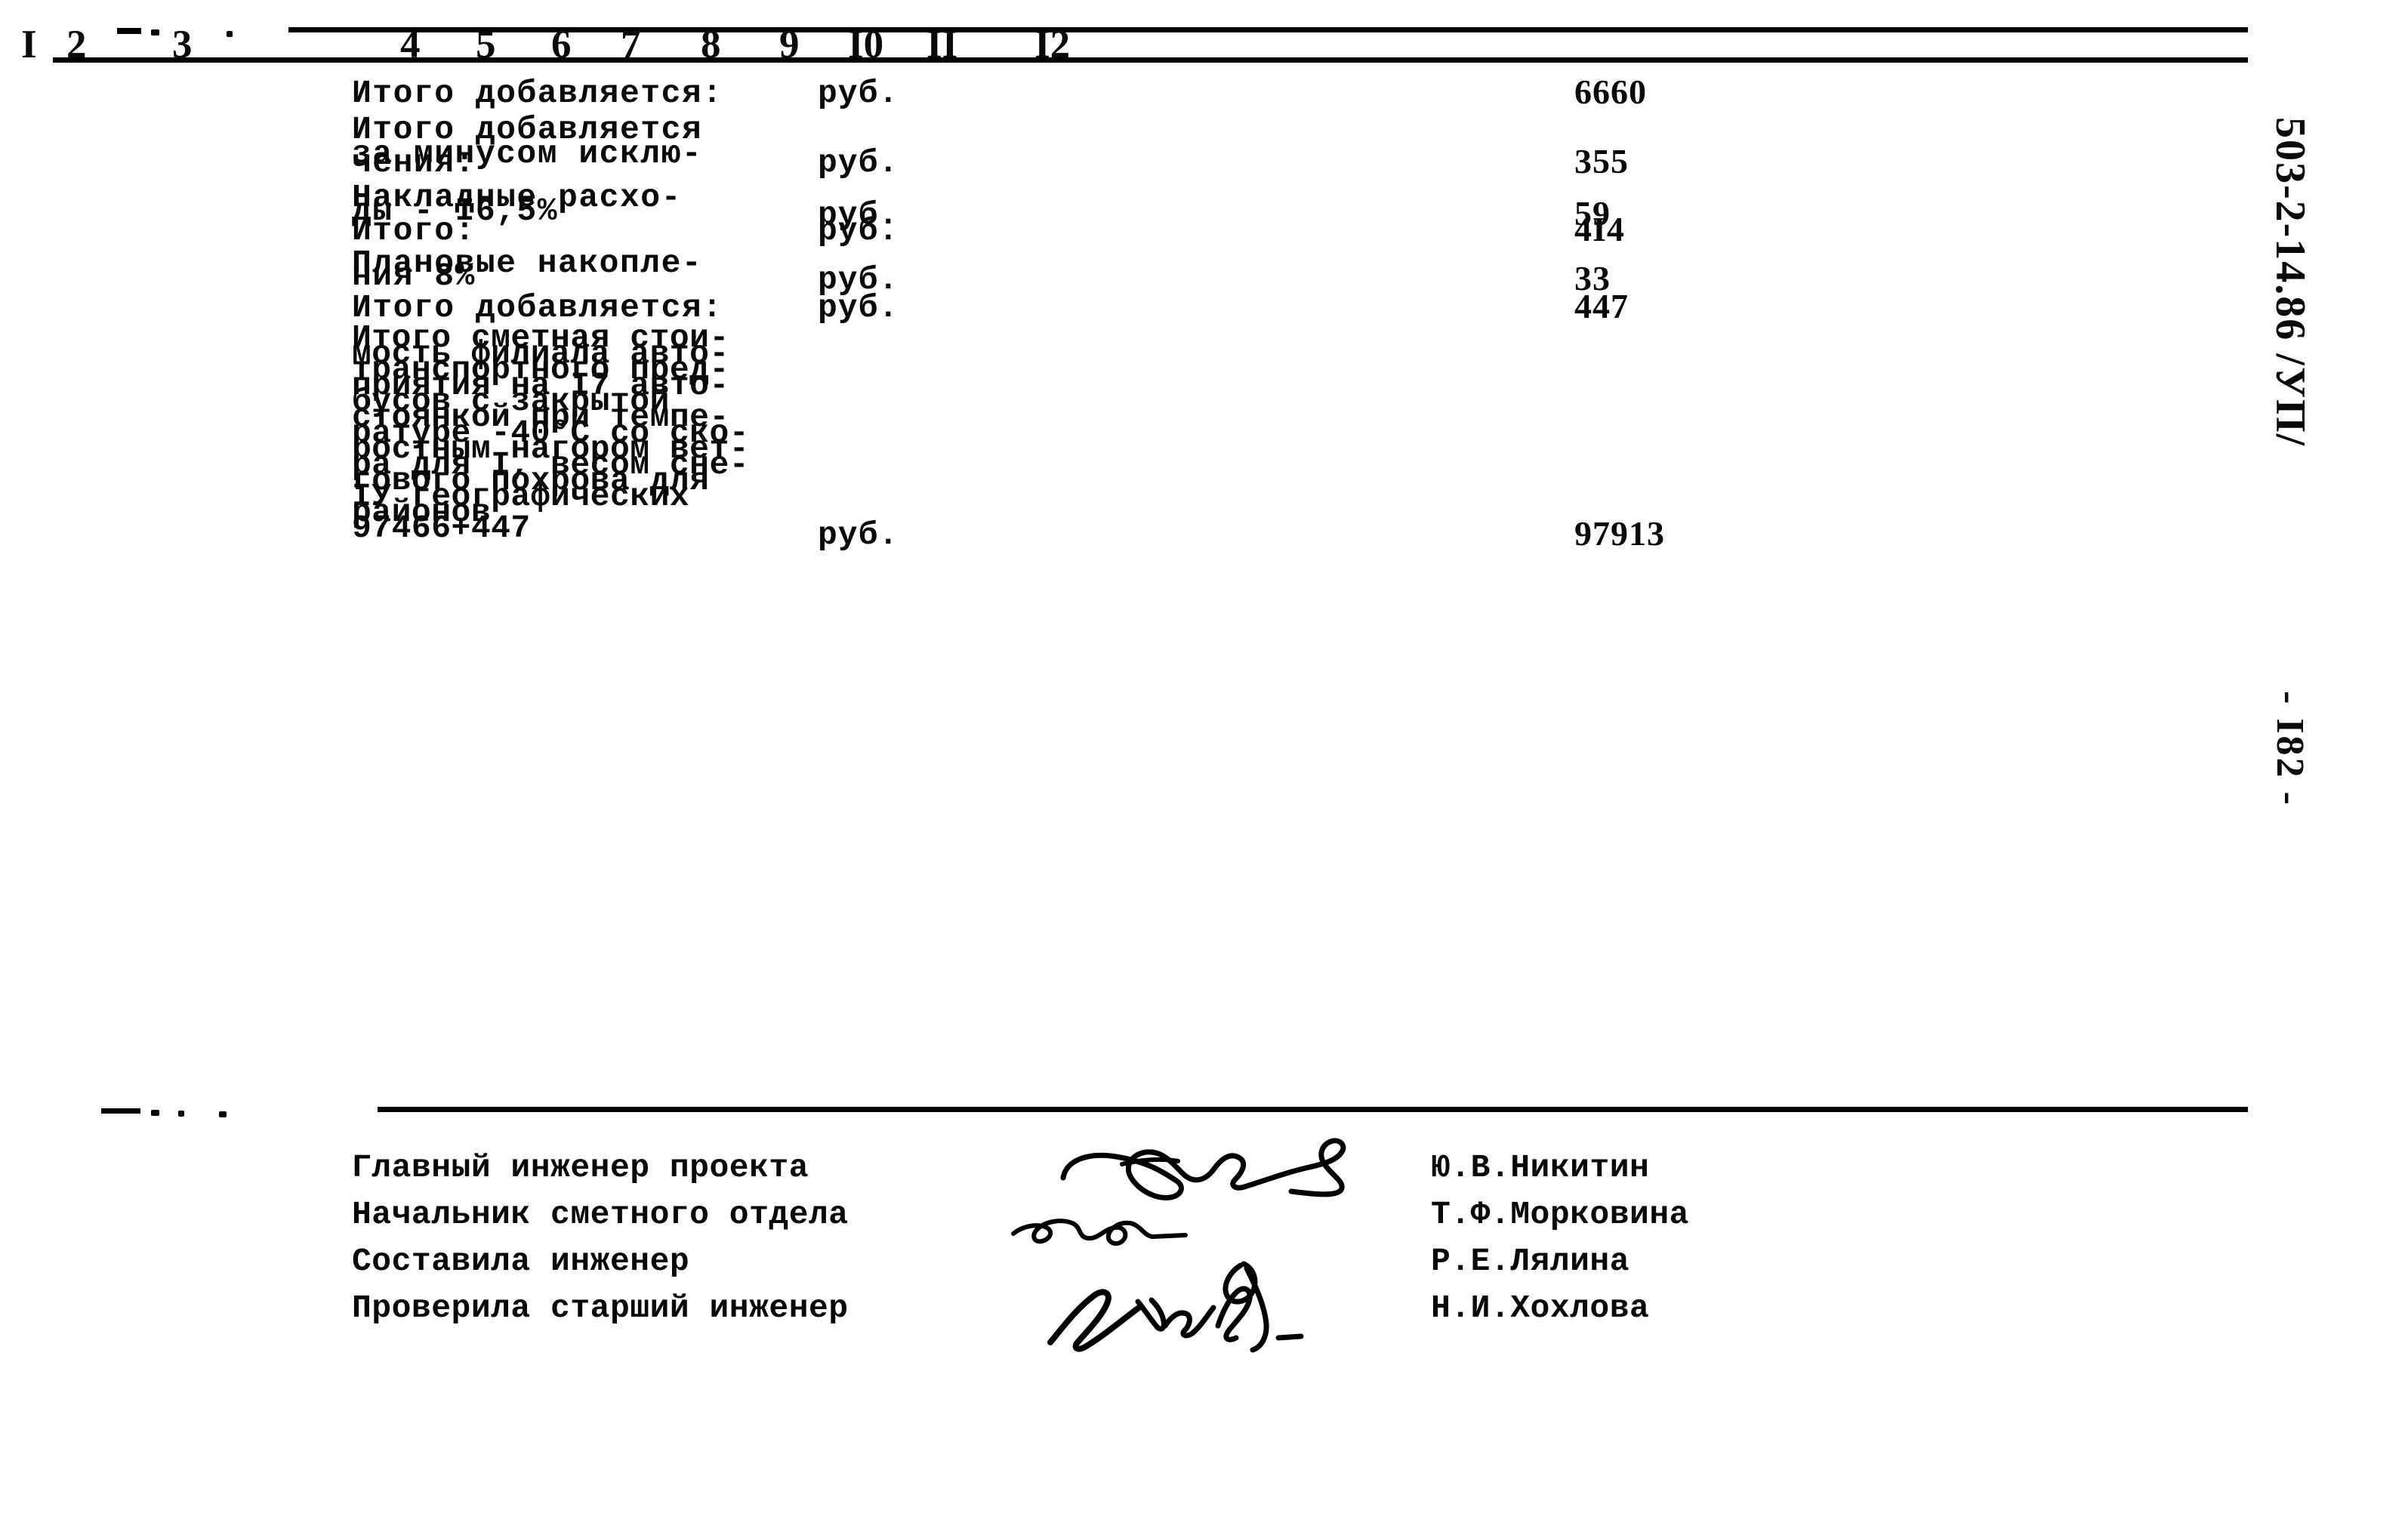 This screenshot has height=1516, width=2408. Describe the element at coordinates (1601, 161) in the screenshot. I see `row-value: 355` at that location.